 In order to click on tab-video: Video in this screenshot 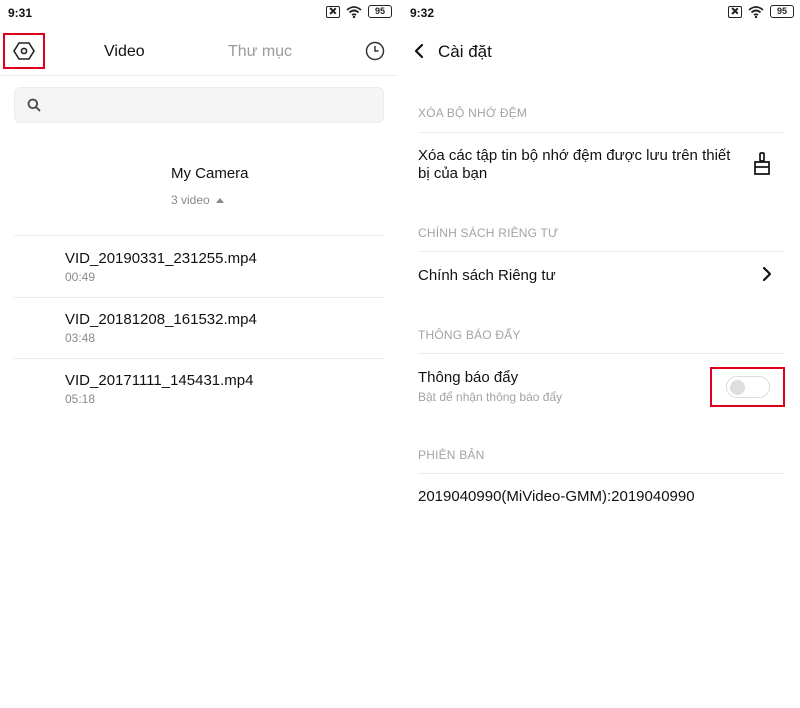, I will do `click(124, 52)`.